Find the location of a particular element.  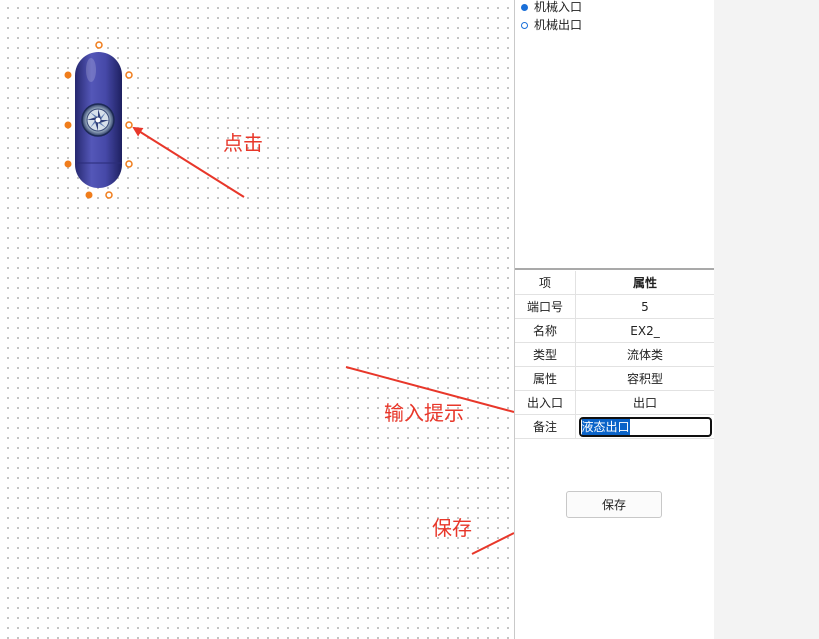

port-item-mechanical-outlet: 机械出口 is located at coordinates (551, 25).